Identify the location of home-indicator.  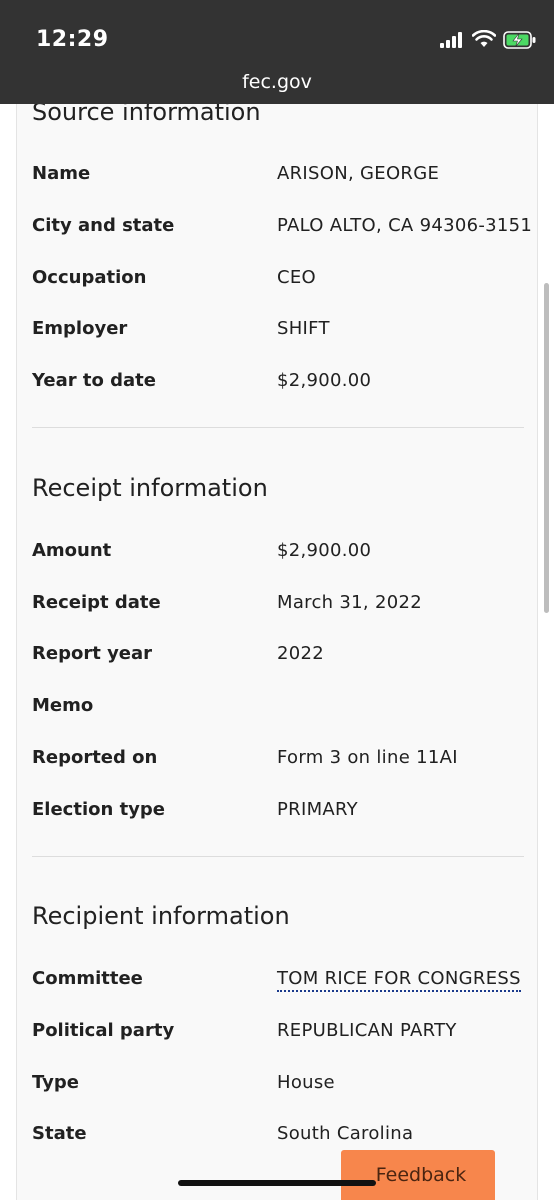
(277, 1183).